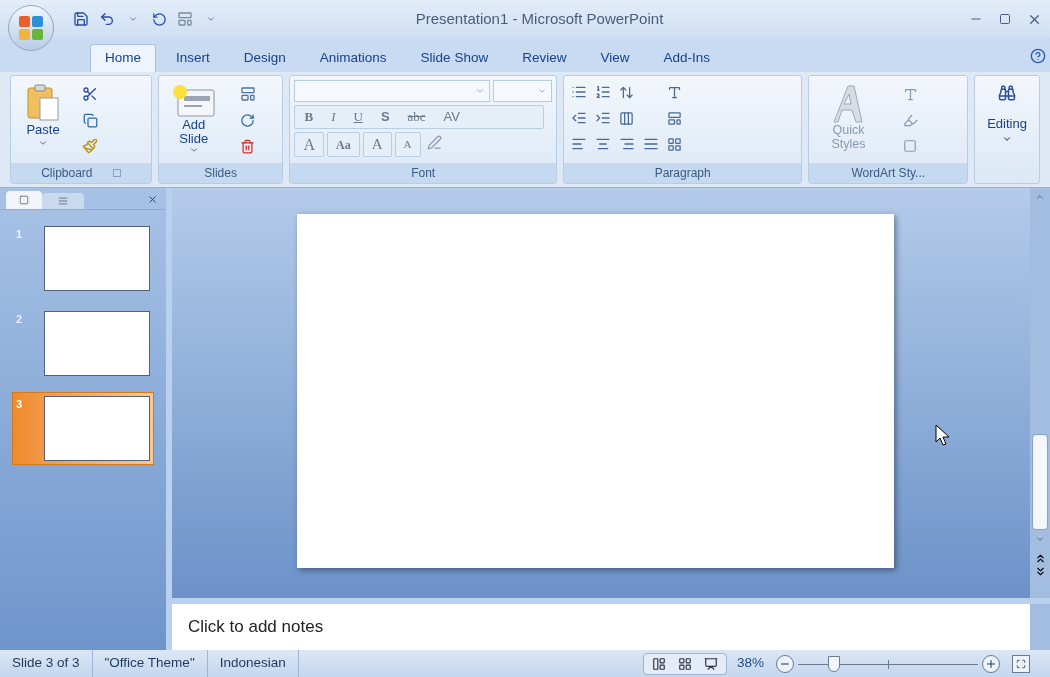  Describe the element at coordinates (123, 58) in the screenshot. I see `ribbon-tab: Home` at that location.